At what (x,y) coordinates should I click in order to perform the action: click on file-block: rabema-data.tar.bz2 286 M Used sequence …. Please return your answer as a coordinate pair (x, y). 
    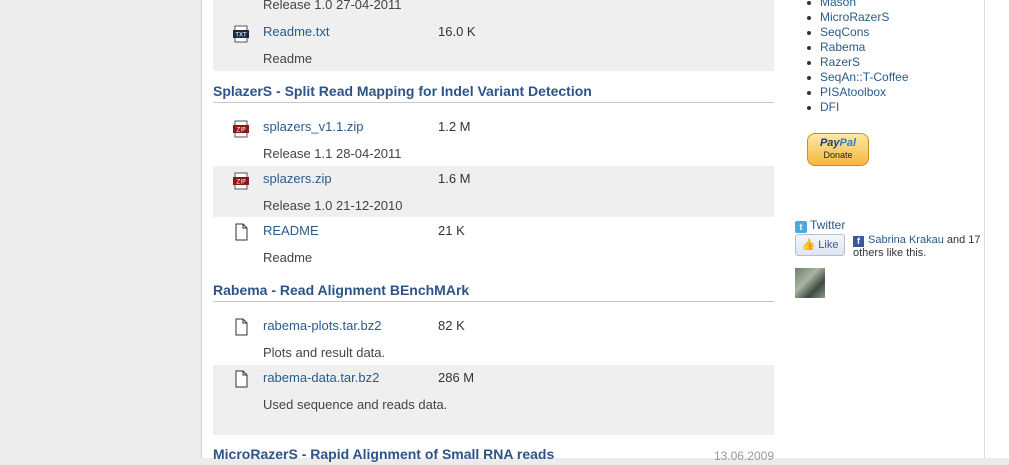
    Looking at the image, I should click on (493, 400).